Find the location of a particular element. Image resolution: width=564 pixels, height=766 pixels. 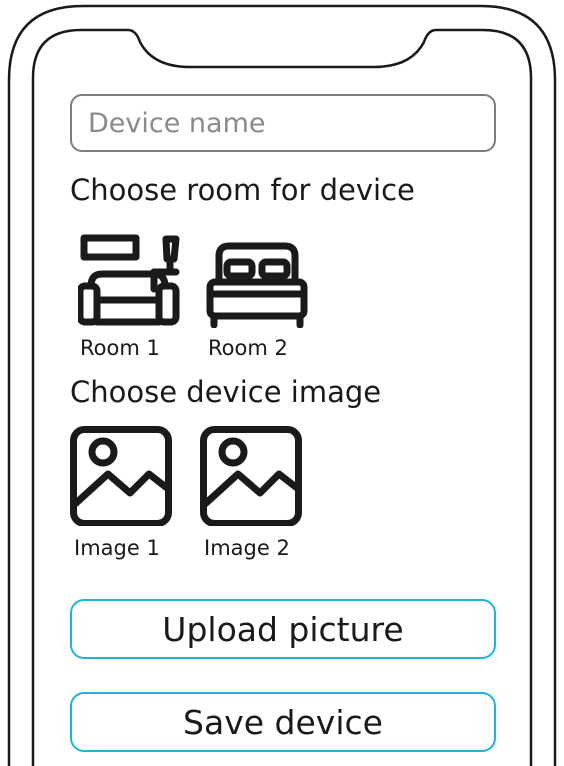

room-option-2: Room 2 is located at coordinates (265, 296).